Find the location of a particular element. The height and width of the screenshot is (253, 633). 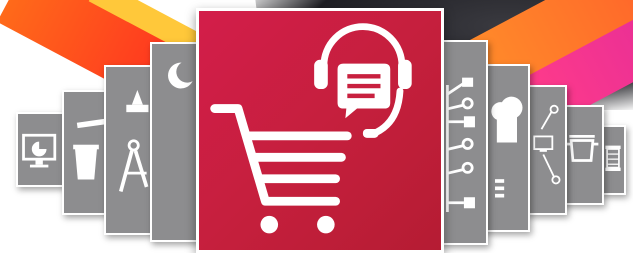

circuit-icon is located at coordinates (460, 144).